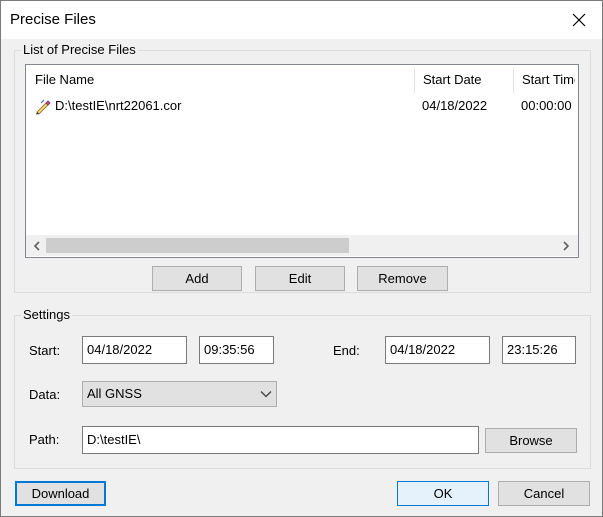 This screenshot has height=517, width=603. Describe the element at coordinates (437, 350) in the screenshot. I see `end-date-field: 04/18/2022` at that location.